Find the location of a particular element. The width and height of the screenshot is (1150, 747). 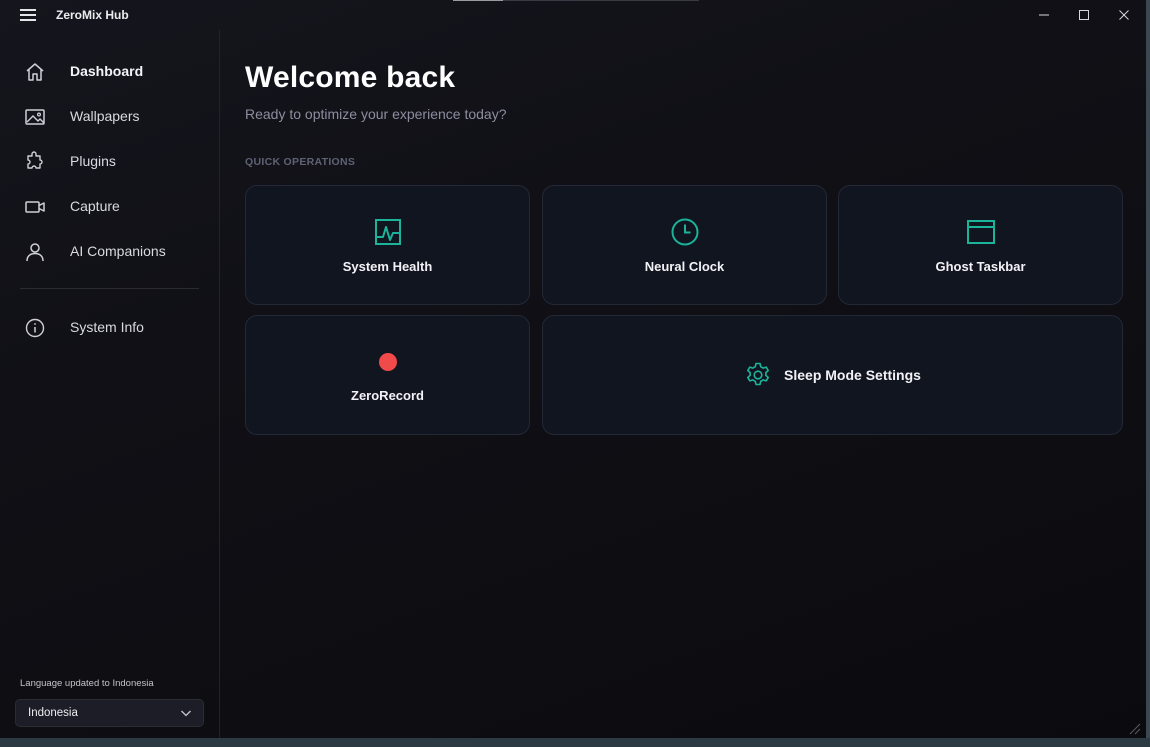

language-select: Indonesia is located at coordinates (109, 713).